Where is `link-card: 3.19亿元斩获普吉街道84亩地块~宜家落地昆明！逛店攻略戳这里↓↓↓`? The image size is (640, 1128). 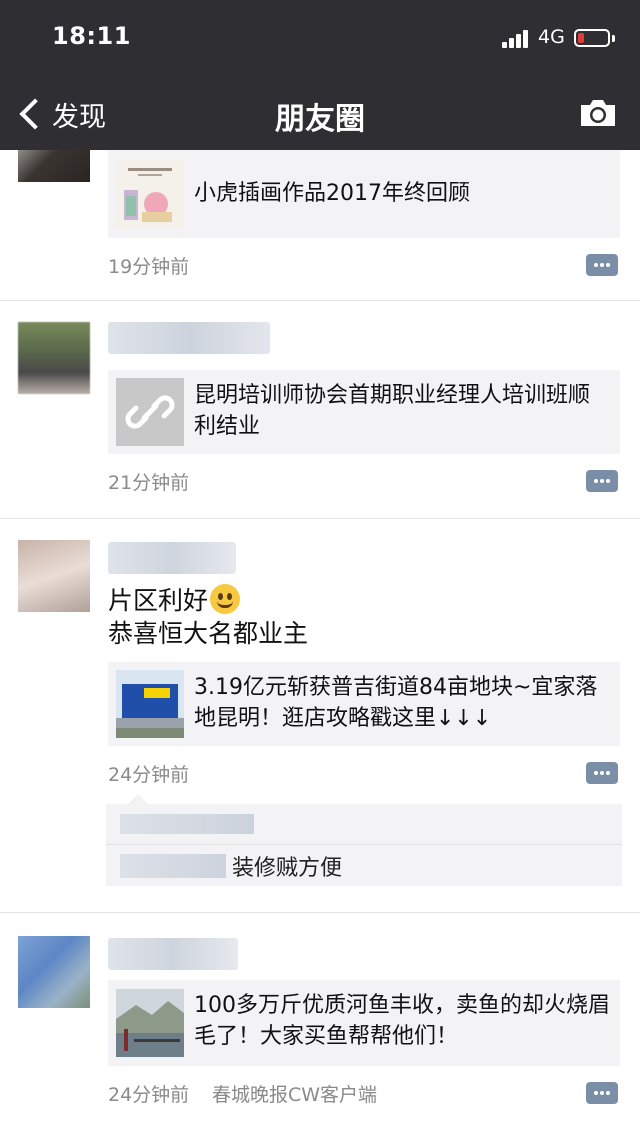 link-card: 3.19亿元斩获普吉街道84亩地块~宜家落地昆明！逛店攻略戳这里↓↓↓ is located at coordinates (364, 704).